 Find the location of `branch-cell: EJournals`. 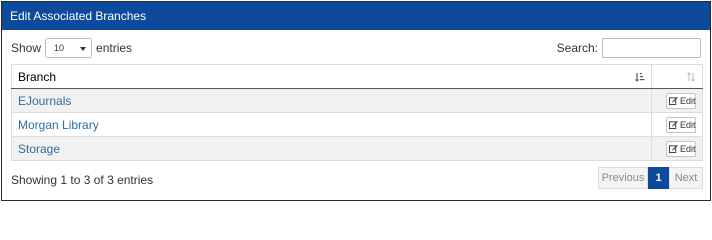

branch-cell: EJournals is located at coordinates (331, 100).